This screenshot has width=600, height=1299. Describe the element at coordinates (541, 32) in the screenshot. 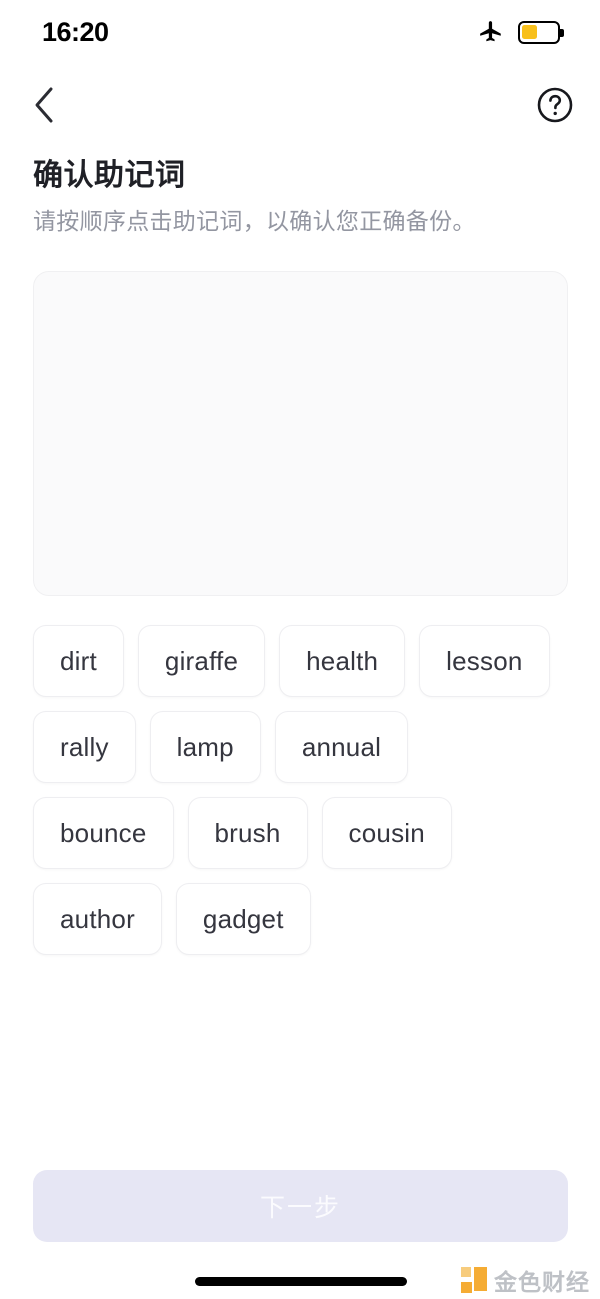

I see `battery-low-power-icon` at that location.